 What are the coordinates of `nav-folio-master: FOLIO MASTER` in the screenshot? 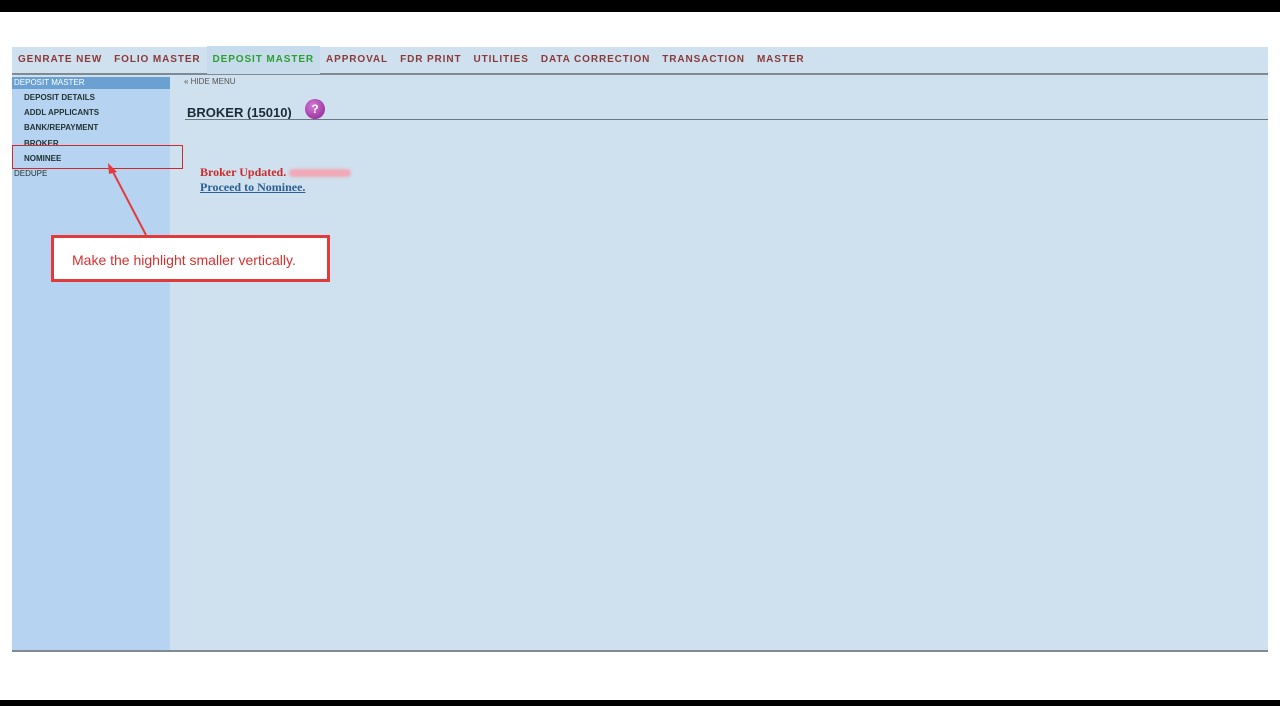 It's located at (157, 60).